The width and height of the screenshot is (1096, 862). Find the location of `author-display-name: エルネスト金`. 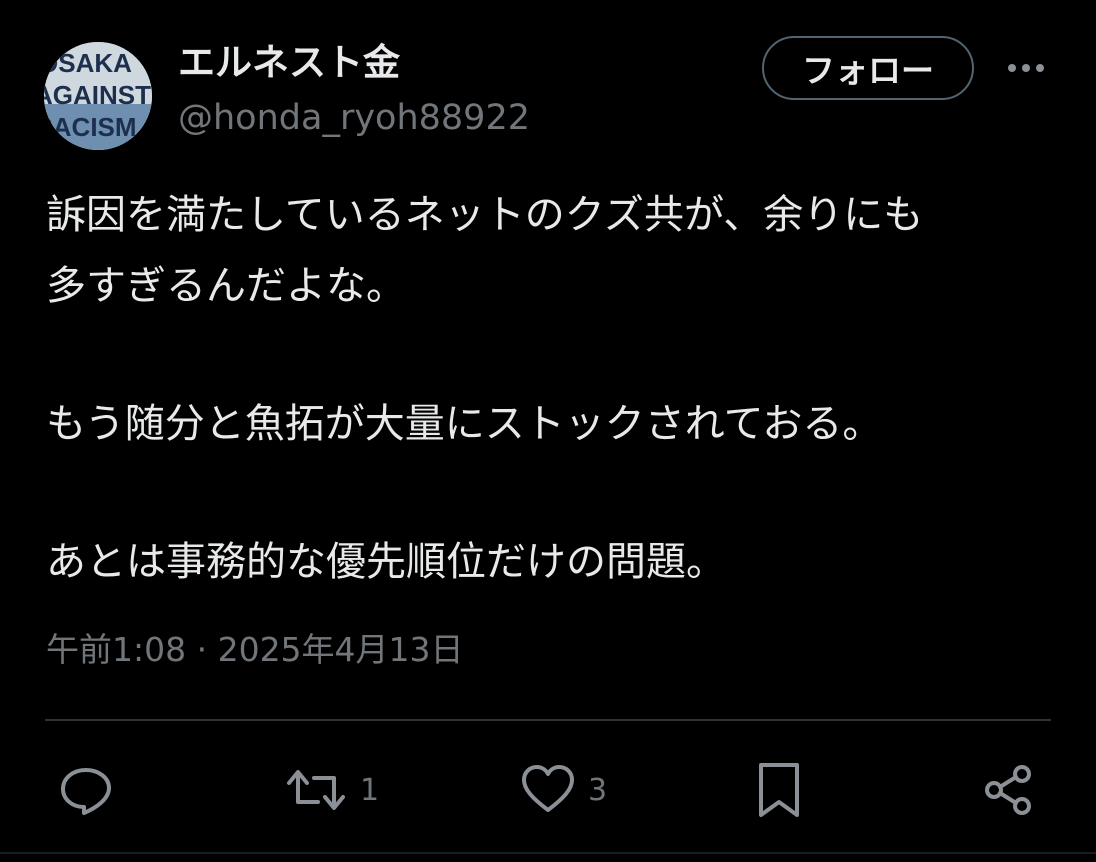

author-display-name: エルネスト金 is located at coordinates (354, 63).